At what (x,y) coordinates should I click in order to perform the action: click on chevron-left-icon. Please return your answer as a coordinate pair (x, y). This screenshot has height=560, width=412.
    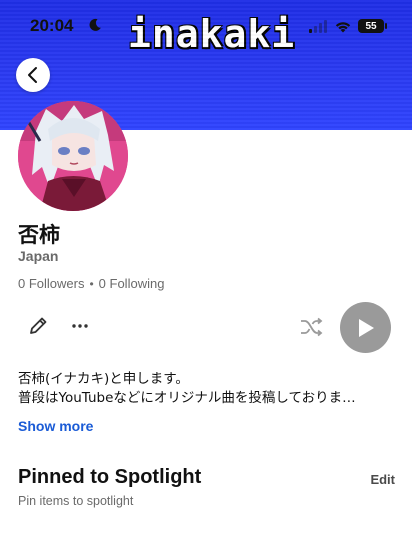
    Looking at the image, I should click on (32, 75).